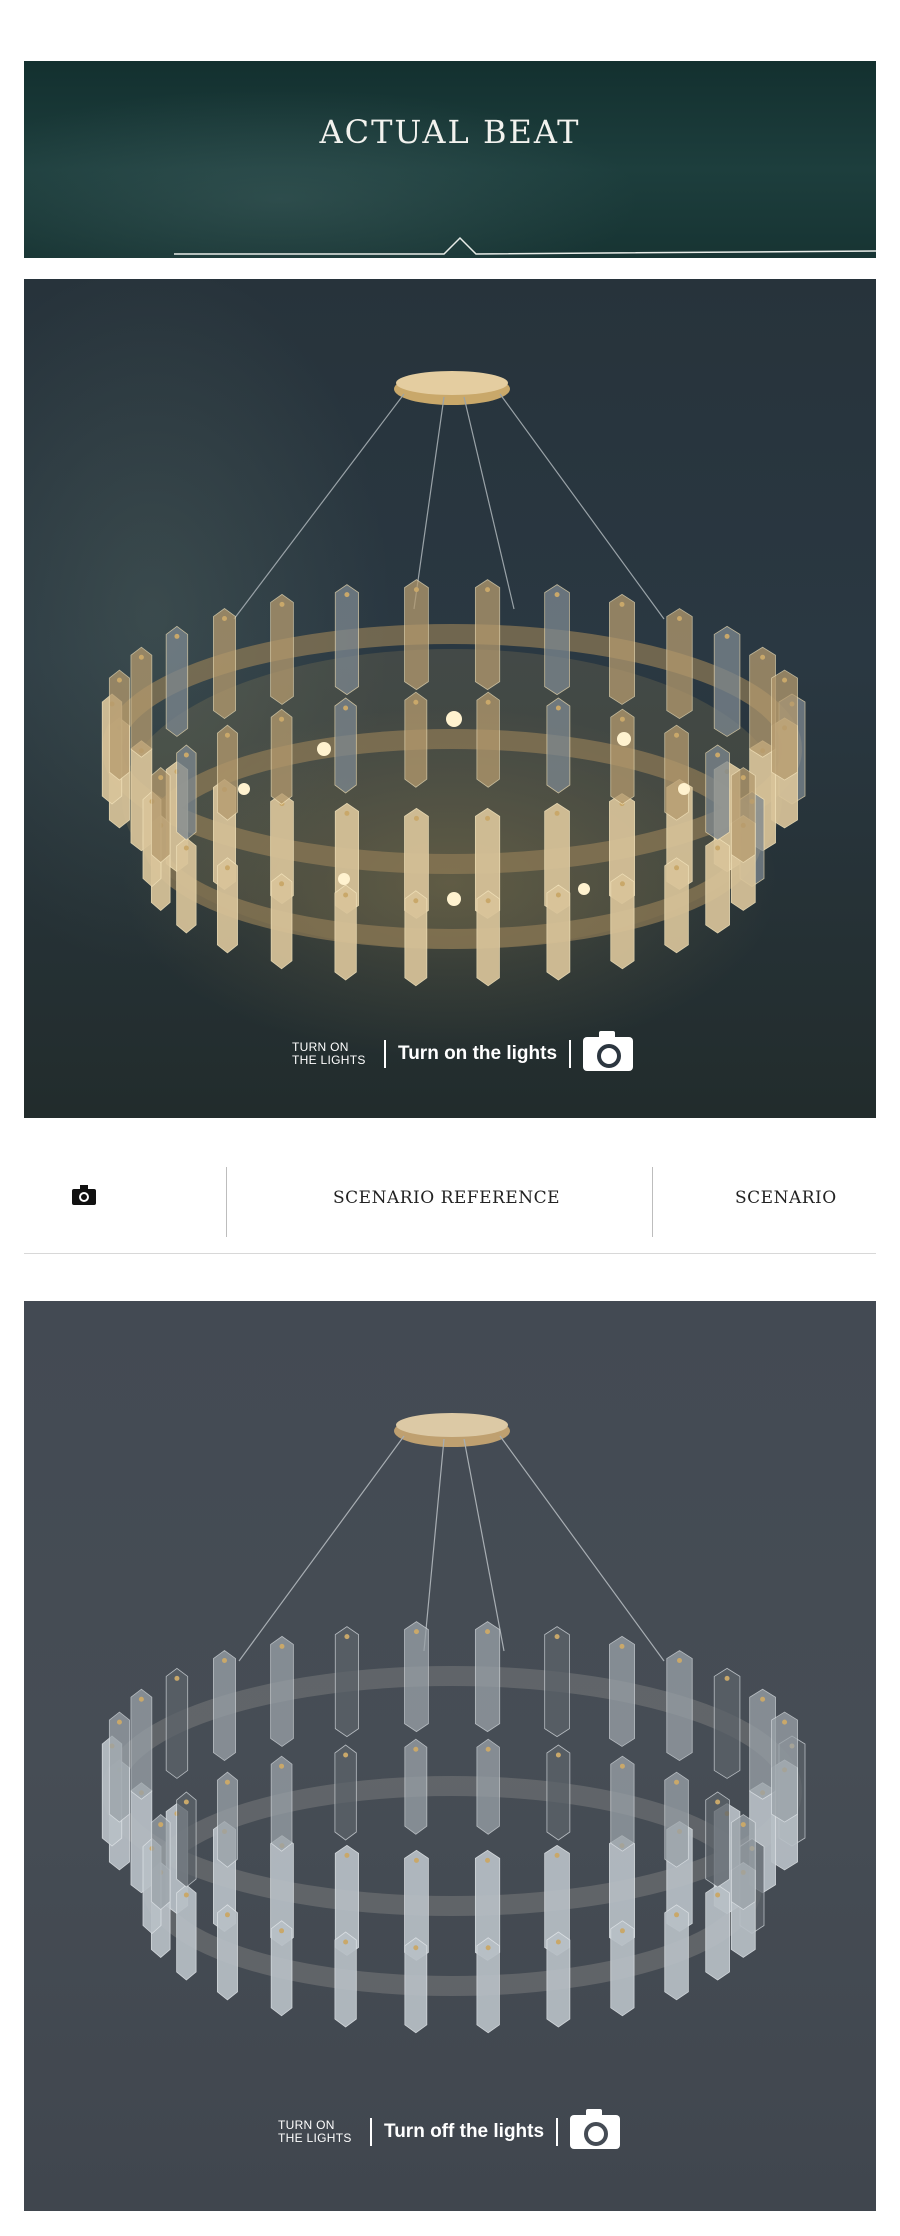 The height and width of the screenshot is (2236, 900). Describe the element at coordinates (463, 1051) in the screenshot. I see `lights-on-caption: TURN ON THE LIGHTS Turn on the lights` at that location.